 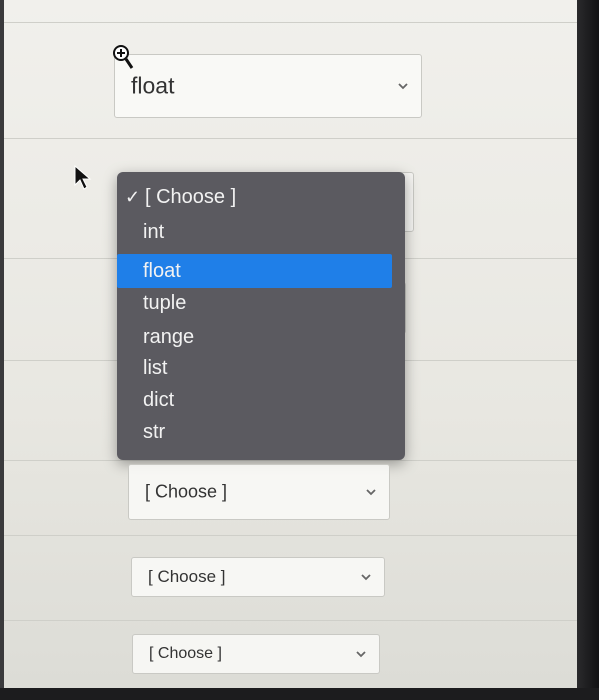 What do you see at coordinates (155, 368) in the screenshot?
I see `option-label: list` at bounding box center [155, 368].